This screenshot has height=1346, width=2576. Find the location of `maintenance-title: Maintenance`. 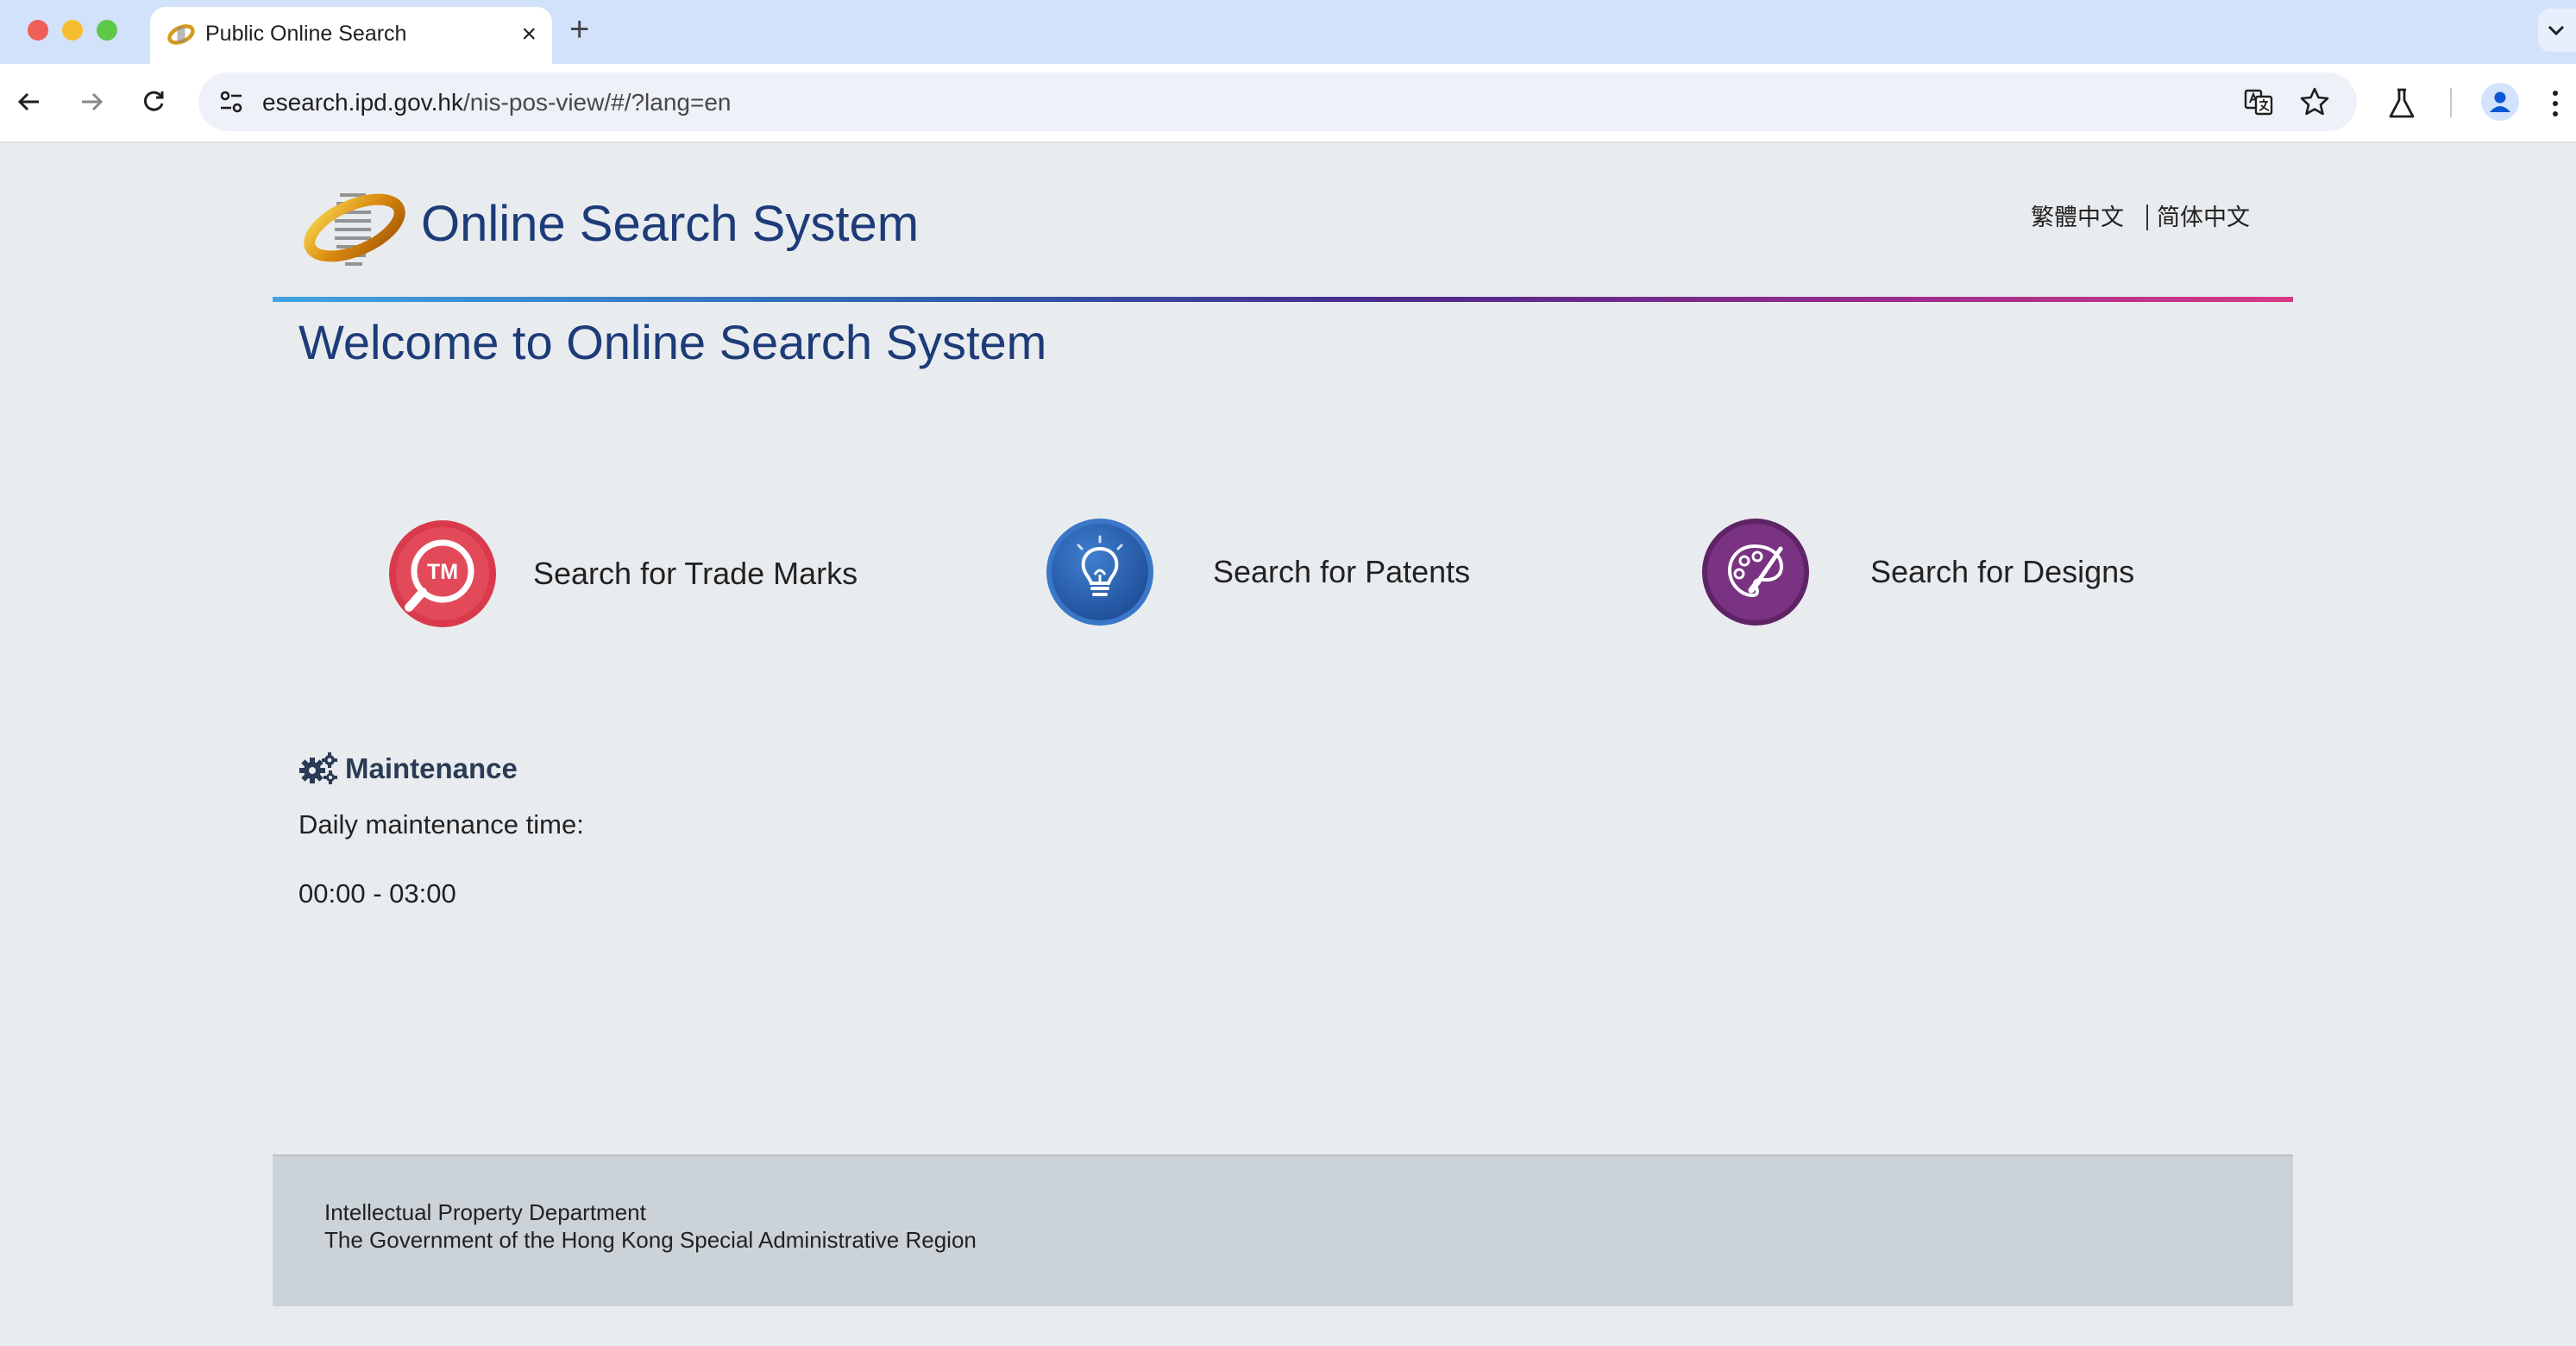

maintenance-title: Maintenance is located at coordinates (431, 768).